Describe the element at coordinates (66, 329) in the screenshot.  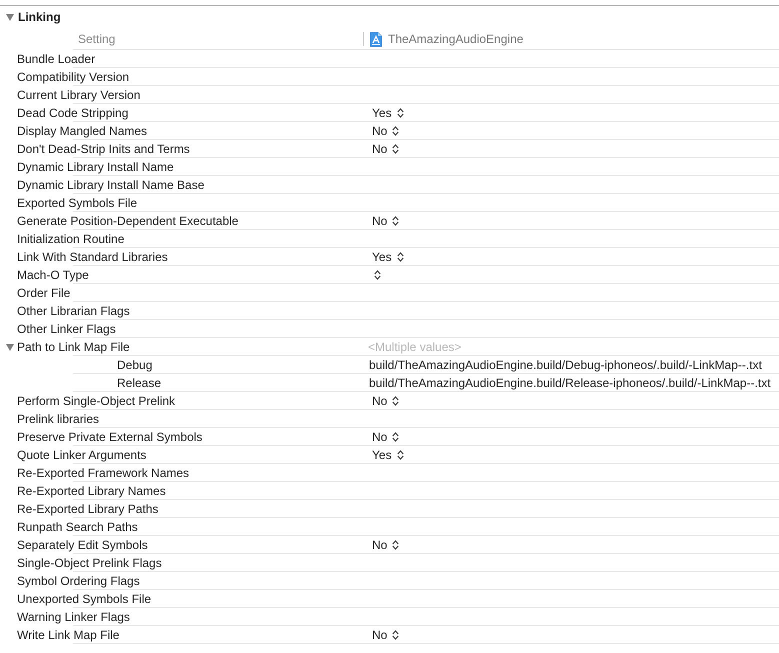
I see `setting-name: Other Linker Flags` at that location.